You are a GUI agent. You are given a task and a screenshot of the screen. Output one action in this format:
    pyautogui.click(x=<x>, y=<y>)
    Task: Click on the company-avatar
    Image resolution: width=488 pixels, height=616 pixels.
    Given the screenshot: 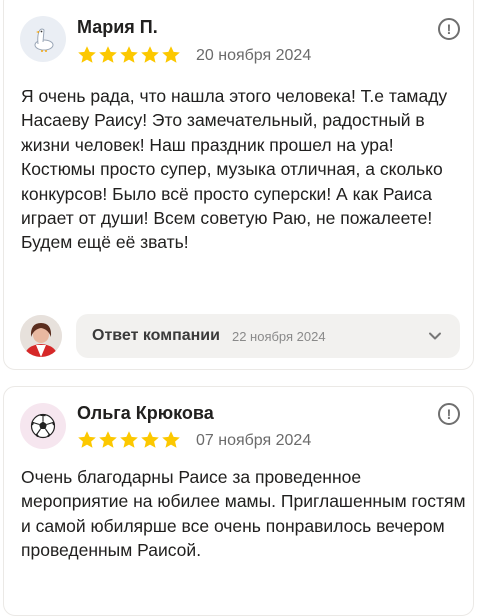 What is the action you would take?
    pyautogui.click(x=41, y=336)
    